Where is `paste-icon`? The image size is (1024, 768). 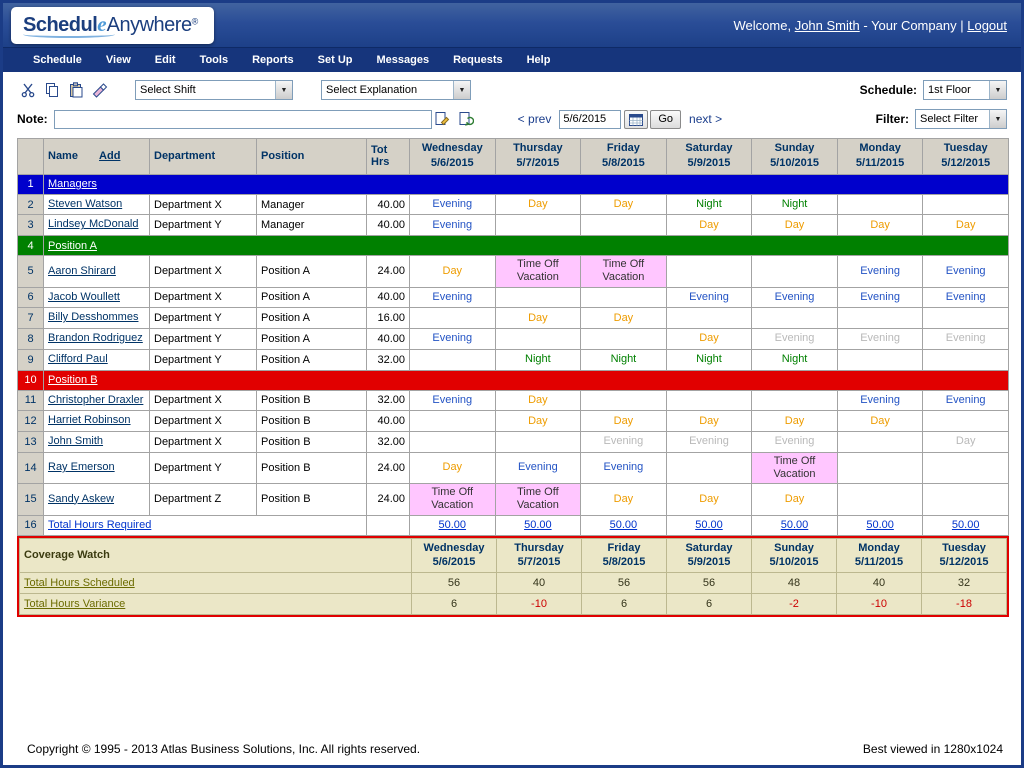
paste-icon is located at coordinates (75, 90).